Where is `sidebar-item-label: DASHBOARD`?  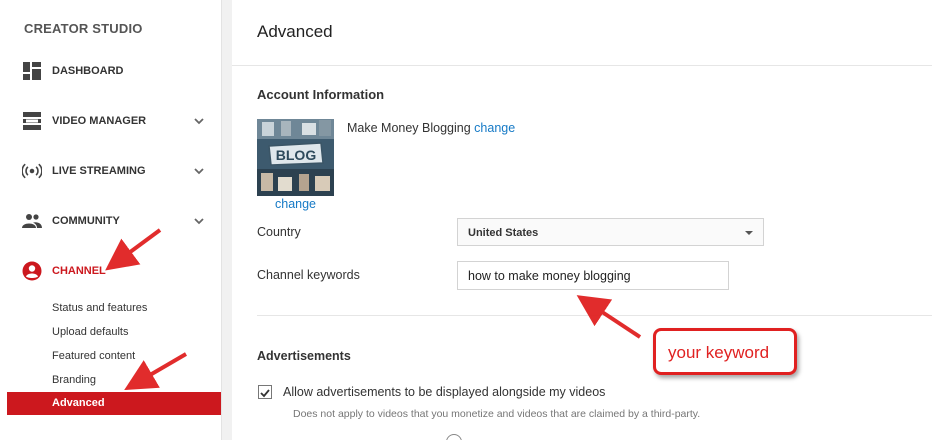 sidebar-item-label: DASHBOARD is located at coordinates (88, 71).